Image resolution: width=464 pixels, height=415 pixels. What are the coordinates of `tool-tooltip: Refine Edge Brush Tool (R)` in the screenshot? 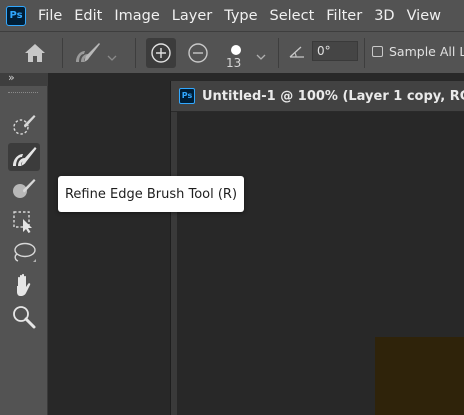 It's located at (151, 194).